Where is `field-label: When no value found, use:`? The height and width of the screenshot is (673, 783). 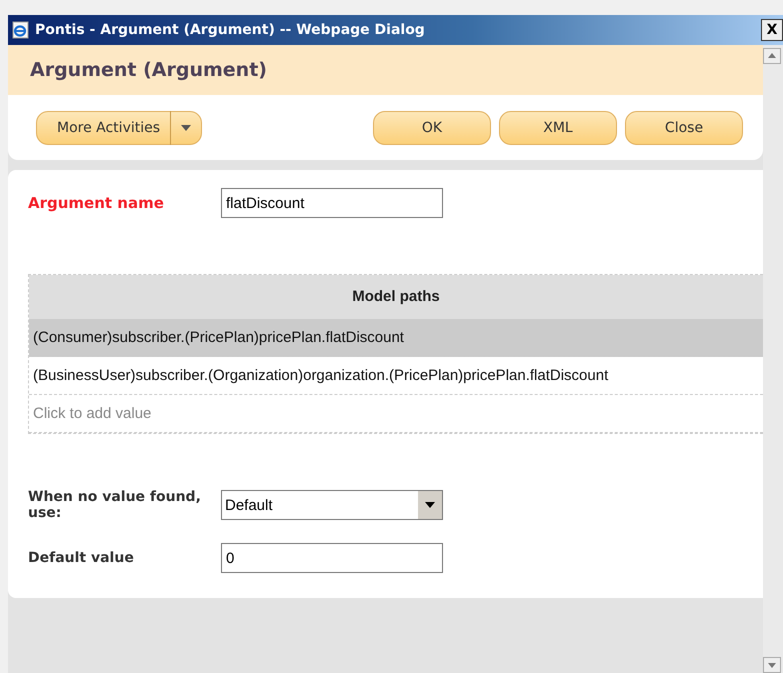 field-label: When no value found, use: is located at coordinates (115, 505).